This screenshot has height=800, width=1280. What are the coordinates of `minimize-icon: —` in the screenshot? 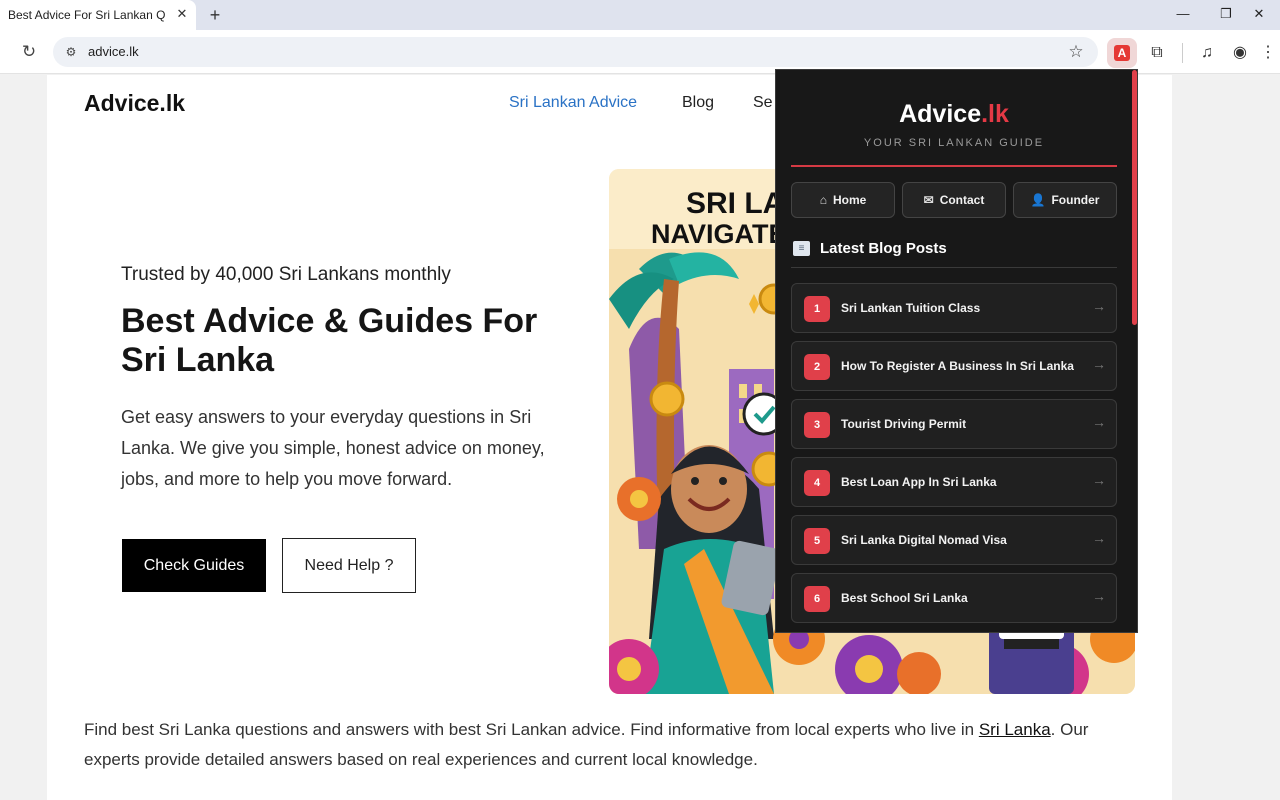 It's located at (1183, 15).